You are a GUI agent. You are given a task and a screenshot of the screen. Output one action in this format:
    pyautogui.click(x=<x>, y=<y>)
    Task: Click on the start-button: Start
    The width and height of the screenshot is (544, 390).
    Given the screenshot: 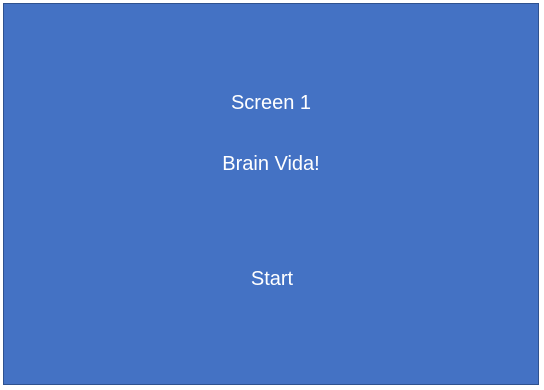 What is the action you would take?
    pyautogui.click(x=272, y=279)
    